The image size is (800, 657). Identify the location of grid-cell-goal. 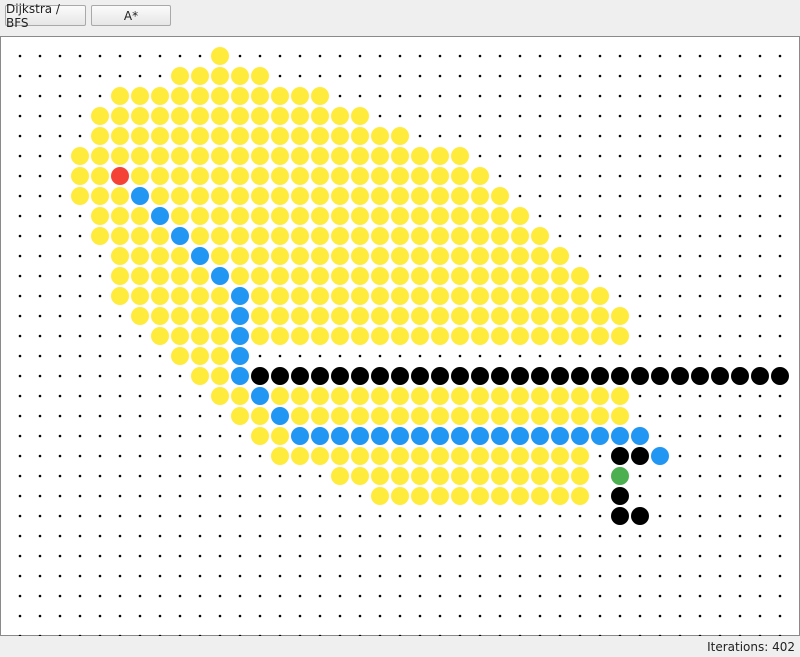
(620, 476).